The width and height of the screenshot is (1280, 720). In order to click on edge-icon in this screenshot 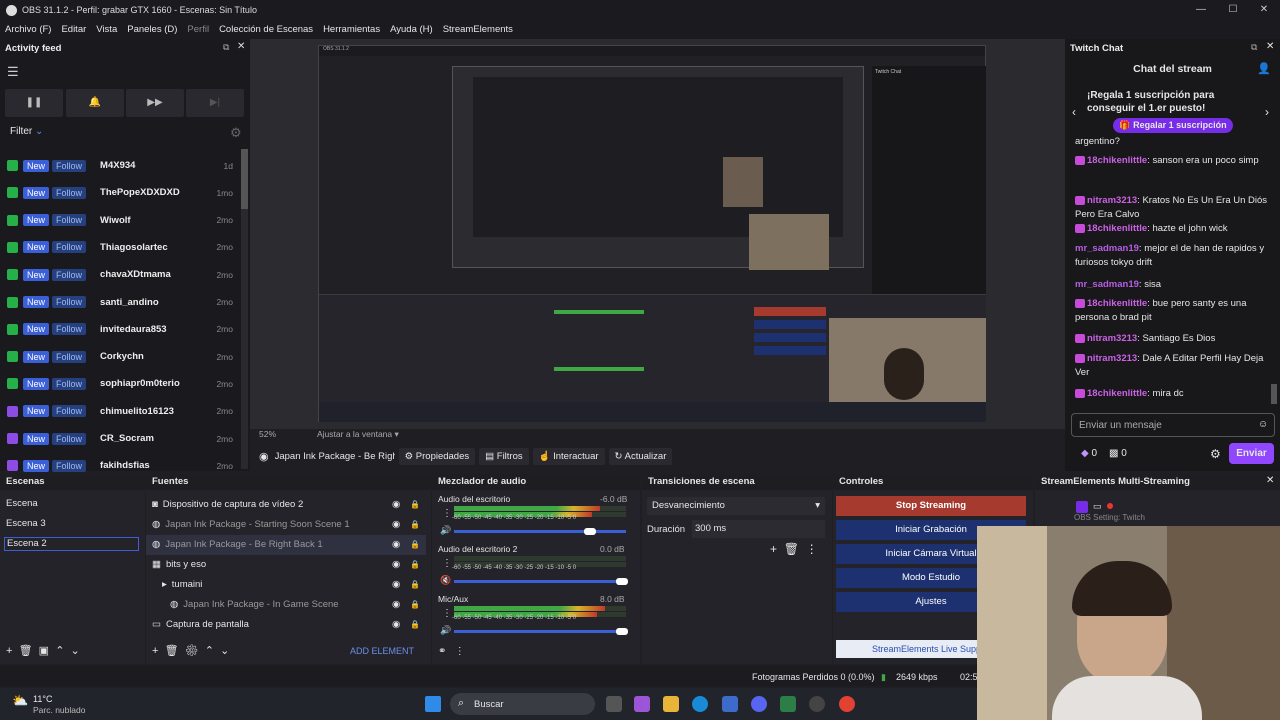, I will do `click(700, 704)`.